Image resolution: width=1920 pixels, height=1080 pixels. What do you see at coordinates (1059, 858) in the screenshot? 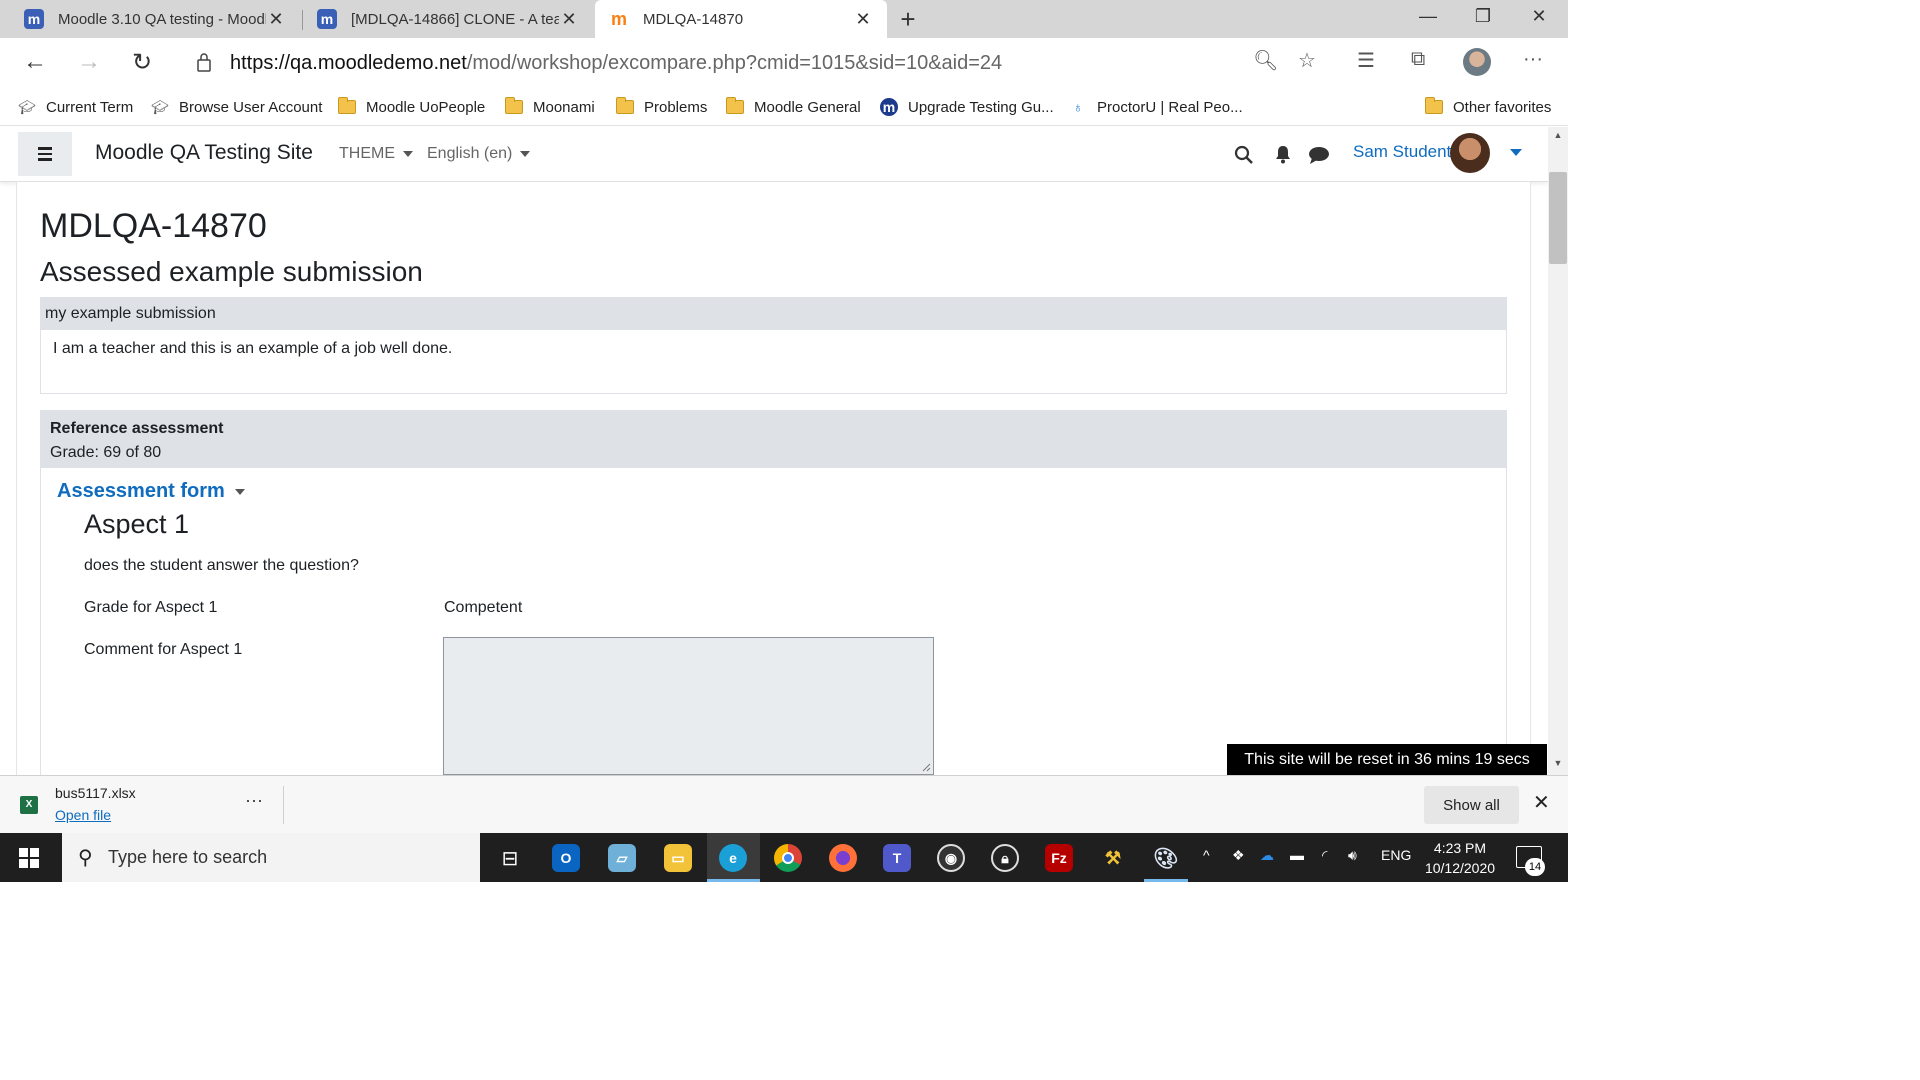
I see `filezilla-icon: Fz` at bounding box center [1059, 858].